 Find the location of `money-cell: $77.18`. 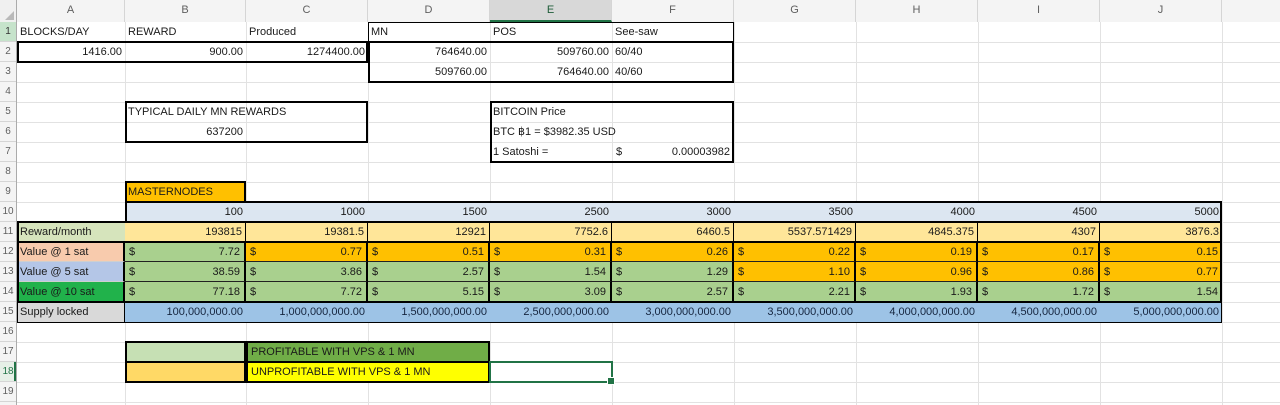

money-cell: $77.18 is located at coordinates (185, 292).